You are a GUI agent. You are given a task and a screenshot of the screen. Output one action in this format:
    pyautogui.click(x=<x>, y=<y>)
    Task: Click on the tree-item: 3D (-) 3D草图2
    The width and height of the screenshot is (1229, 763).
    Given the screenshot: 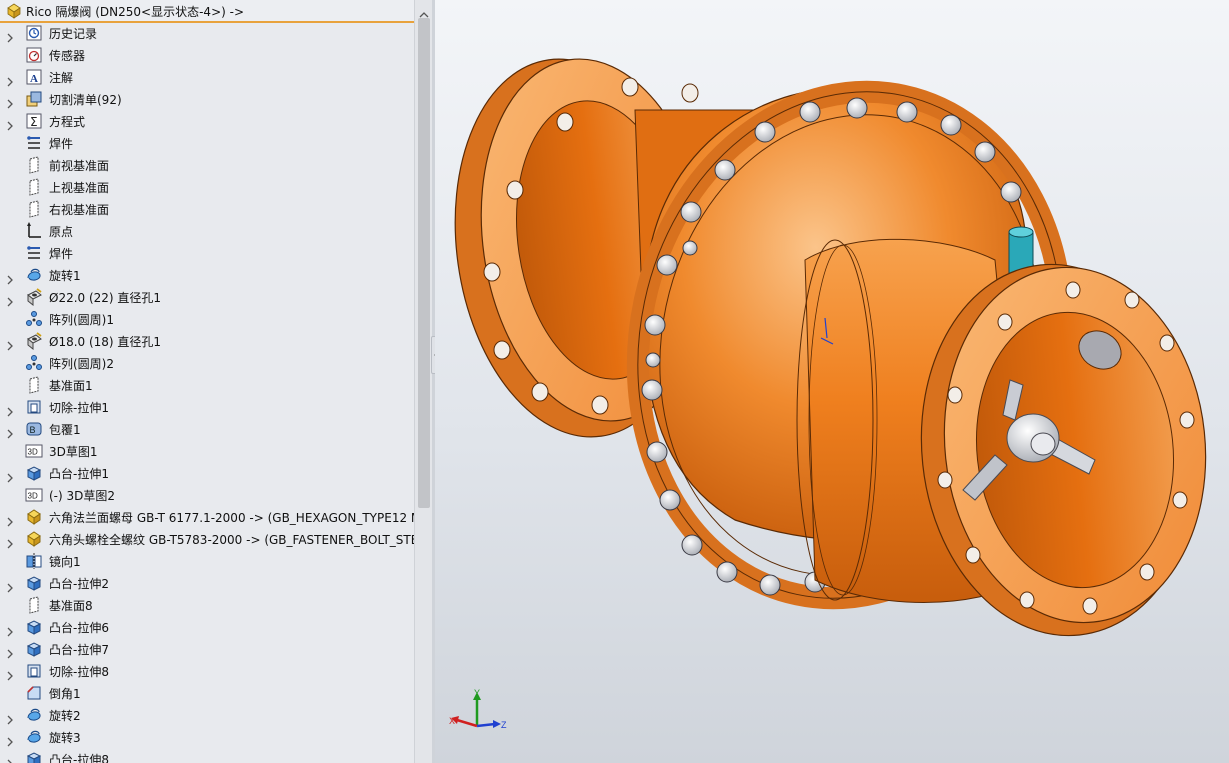 What is the action you would take?
    pyautogui.click(x=207, y=495)
    